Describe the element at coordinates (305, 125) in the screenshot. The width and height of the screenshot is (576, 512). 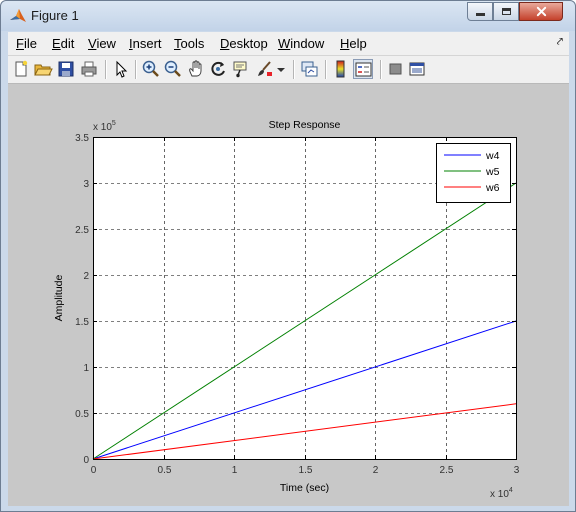
I see `chart-title: Step Response` at that location.